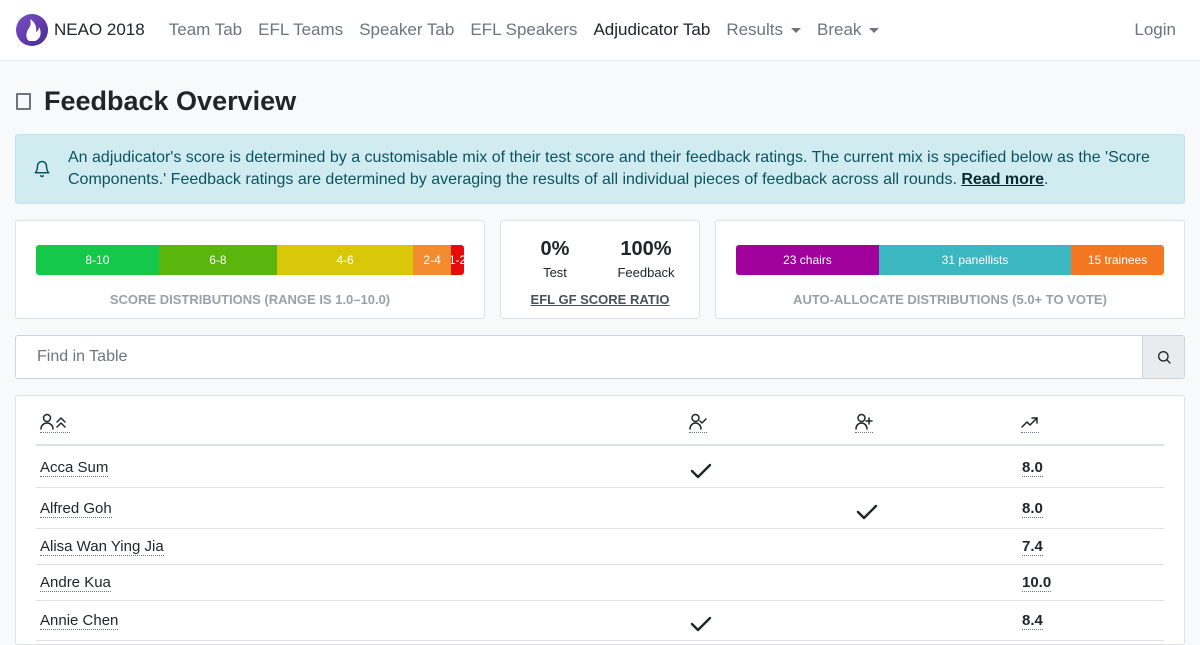 This screenshot has height=645, width=1200. Describe the element at coordinates (555, 249) in the screenshot. I see `test-ratio-value: 0%` at that location.